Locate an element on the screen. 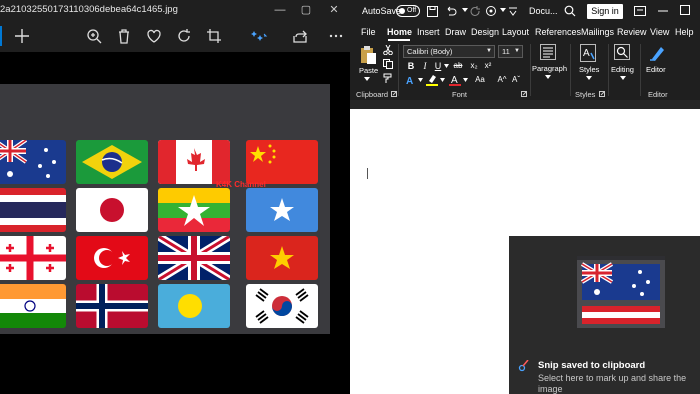 The image size is (700, 394). flag-japan is located at coordinates (112, 210).